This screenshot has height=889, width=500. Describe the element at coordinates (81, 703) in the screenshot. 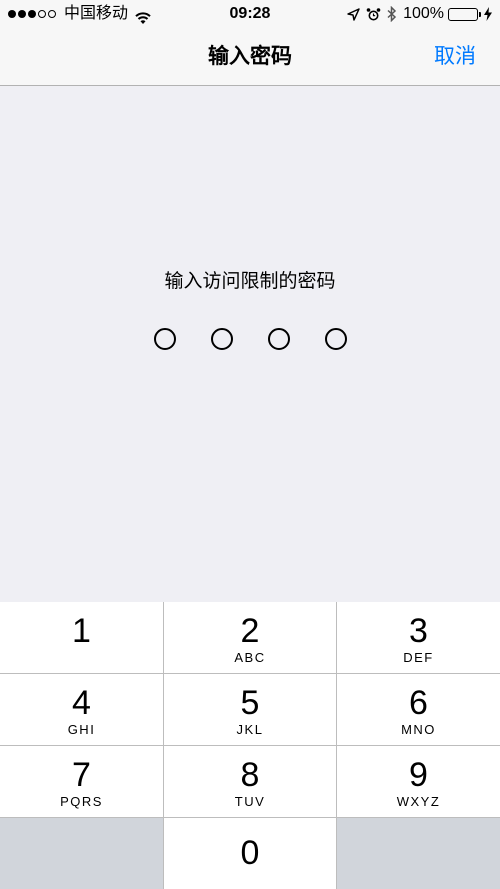

I see `key-number: 4` at that location.